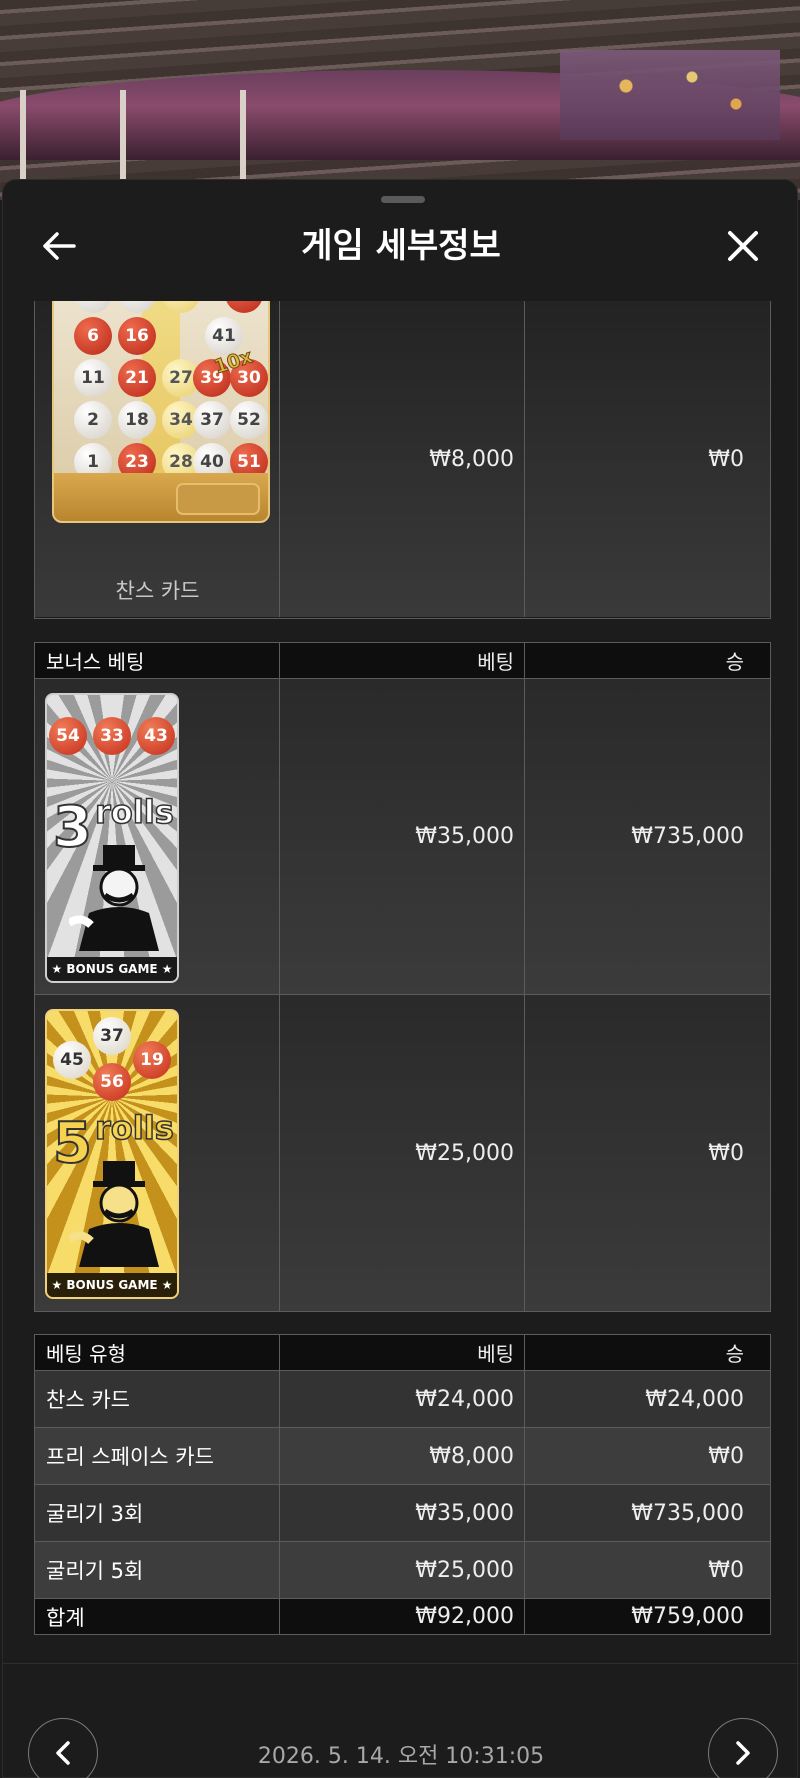 This screenshot has height=1778, width=800. Describe the element at coordinates (157, 1570) in the screenshot. I see `bet-type: 굴리기 5회` at that location.